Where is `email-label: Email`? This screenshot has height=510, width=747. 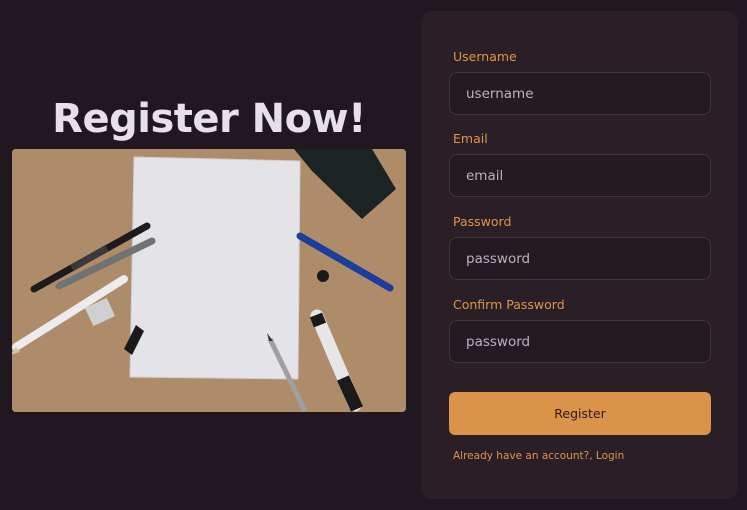 email-label: Email is located at coordinates (470, 138).